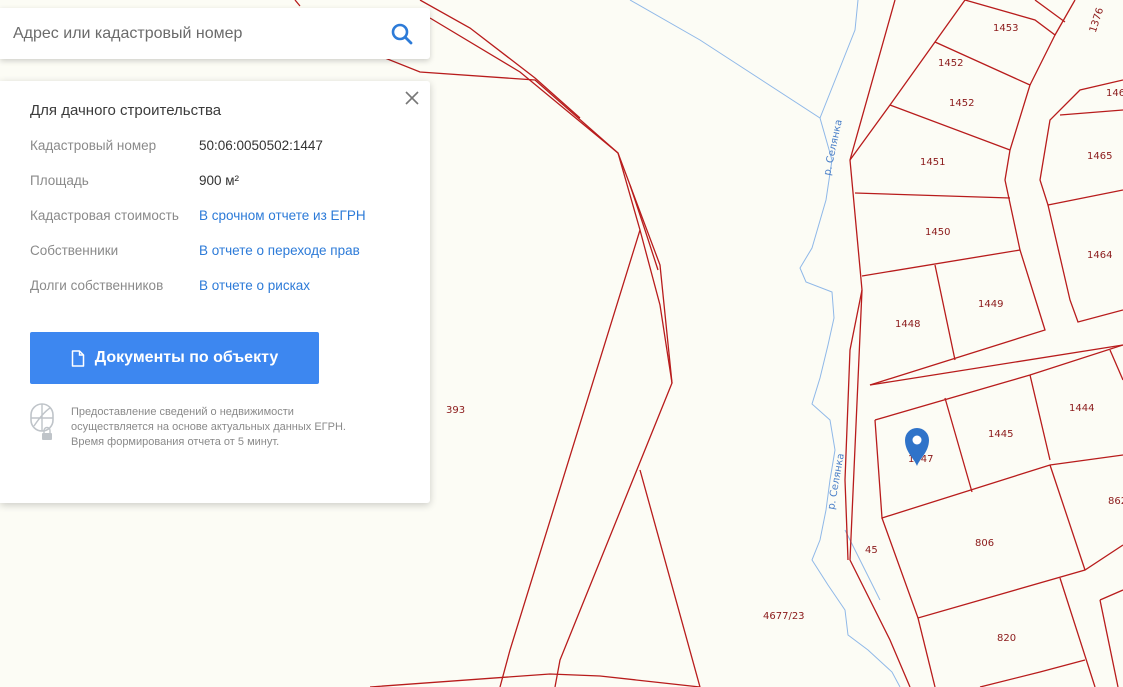 The width and height of the screenshot is (1123, 687). What do you see at coordinates (279, 250) in the screenshot?
I see `owners-link: В отчете о переходе прав` at bounding box center [279, 250].